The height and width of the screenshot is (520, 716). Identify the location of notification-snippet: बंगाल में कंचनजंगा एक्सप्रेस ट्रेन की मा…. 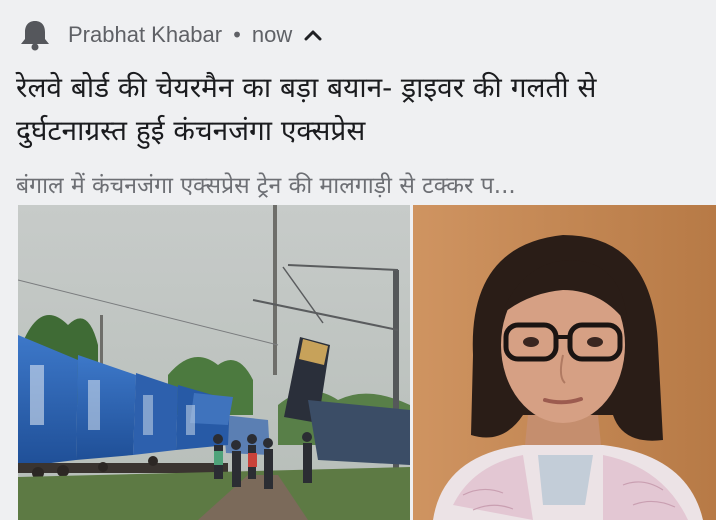
(361, 186).